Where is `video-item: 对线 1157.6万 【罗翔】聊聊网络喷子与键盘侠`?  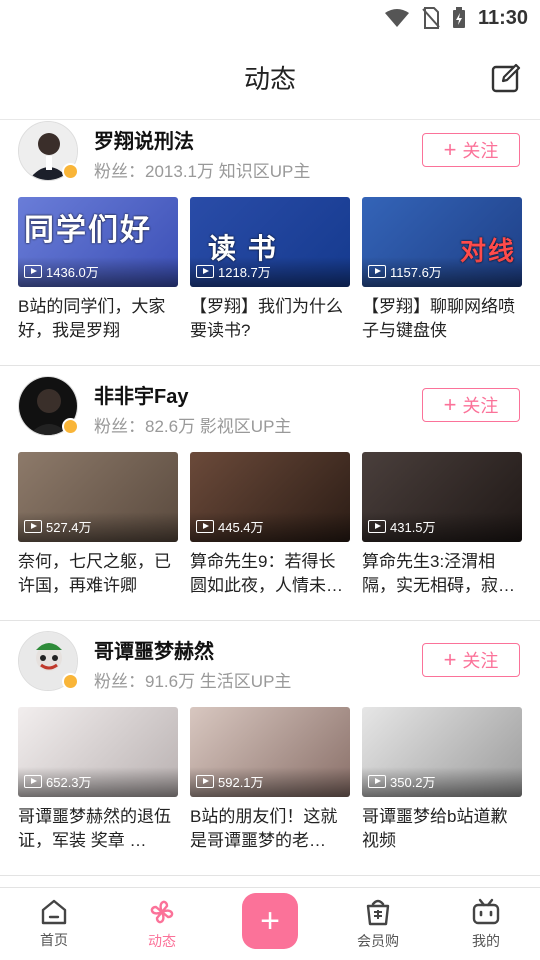
video-item: 对线 1157.6万 【罗翔】聊聊网络喷子与键盘侠 is located at coordinates (442, 270).